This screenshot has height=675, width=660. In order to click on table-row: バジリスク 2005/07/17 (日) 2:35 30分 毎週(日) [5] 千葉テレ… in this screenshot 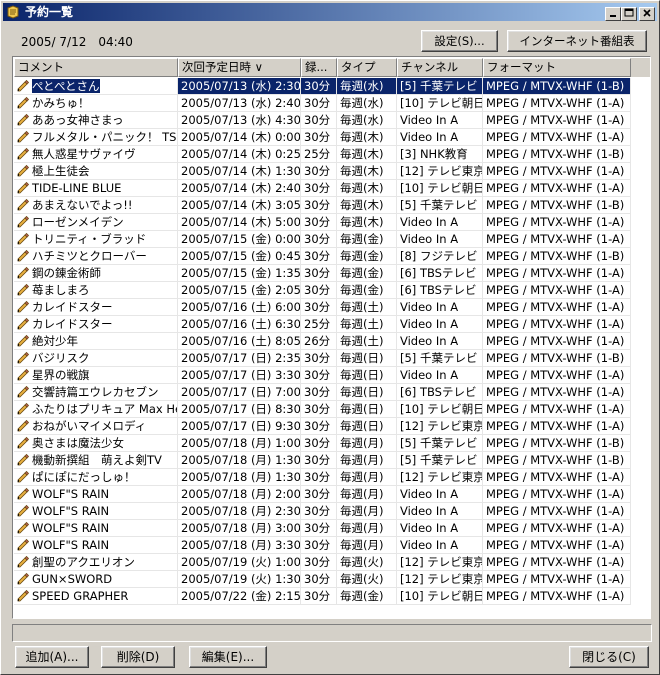, I will do `click(332, 358)`.